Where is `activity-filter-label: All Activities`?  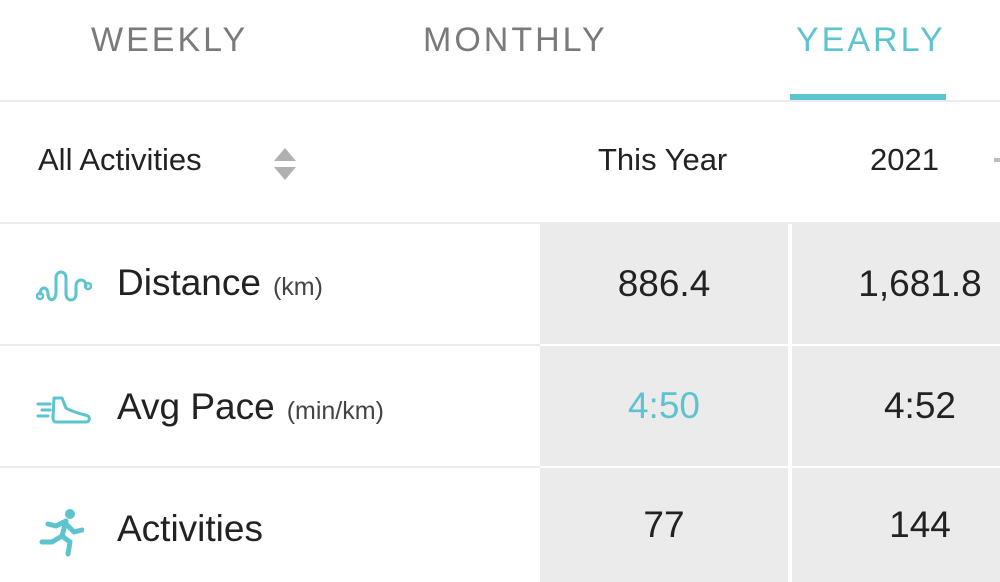 activity-filter-label: All Activities is located at coordinates (120, 160).